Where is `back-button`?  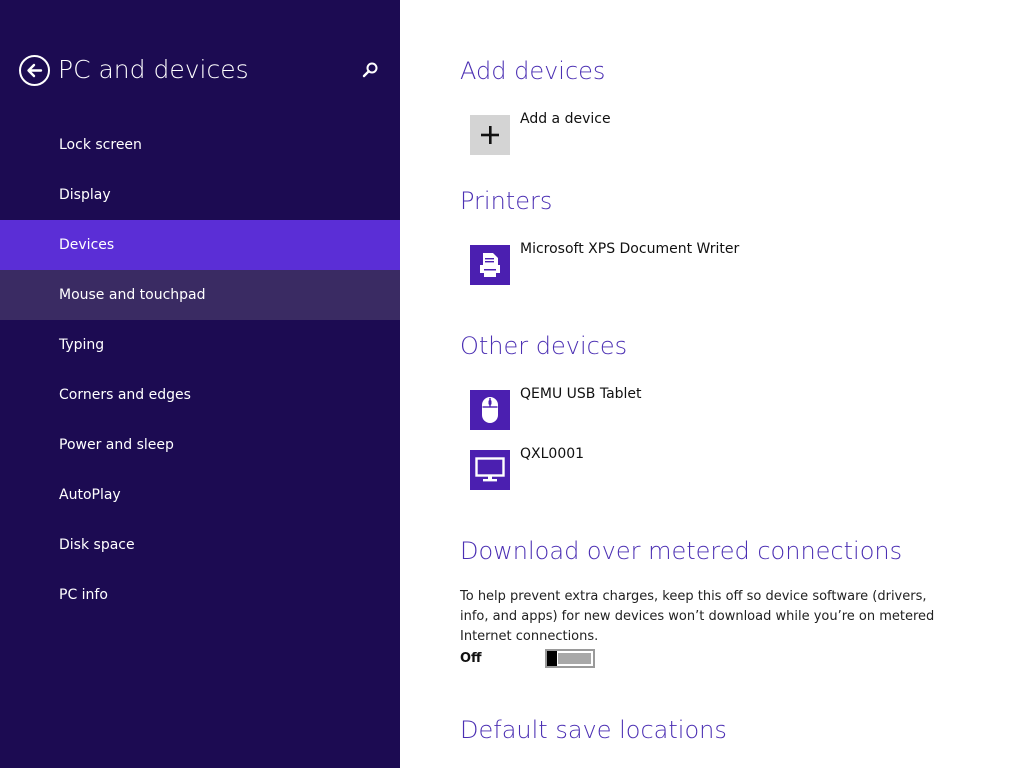
back-button is located at coordinates (34, 70).